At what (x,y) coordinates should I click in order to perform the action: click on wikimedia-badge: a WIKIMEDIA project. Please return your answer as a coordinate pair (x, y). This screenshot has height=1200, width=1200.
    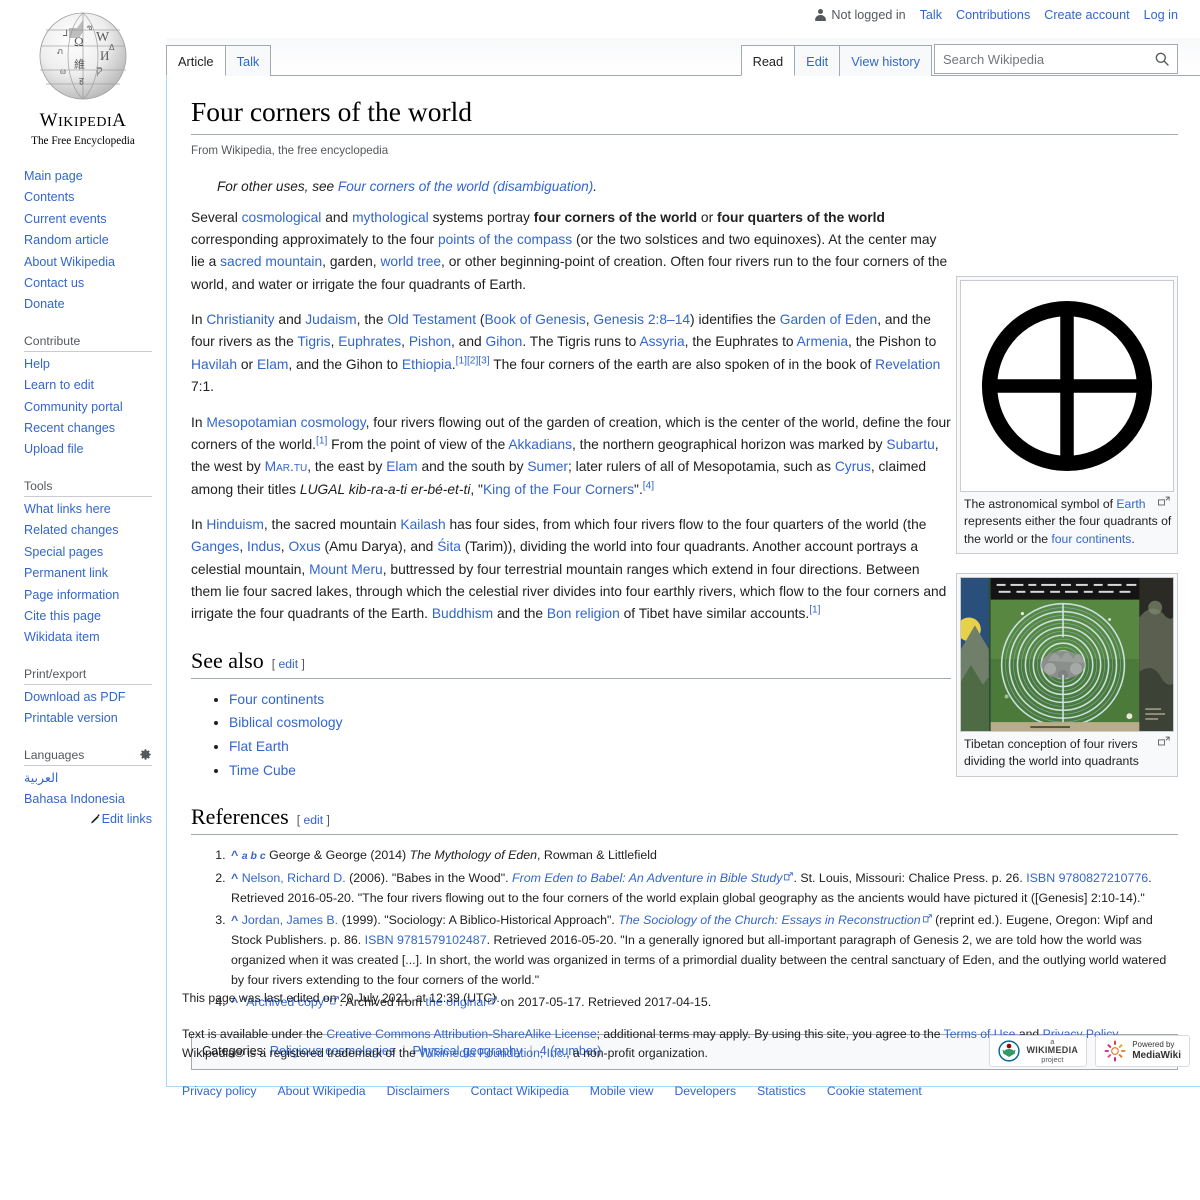
    Looking at the image, I should click on (1038, 1051).